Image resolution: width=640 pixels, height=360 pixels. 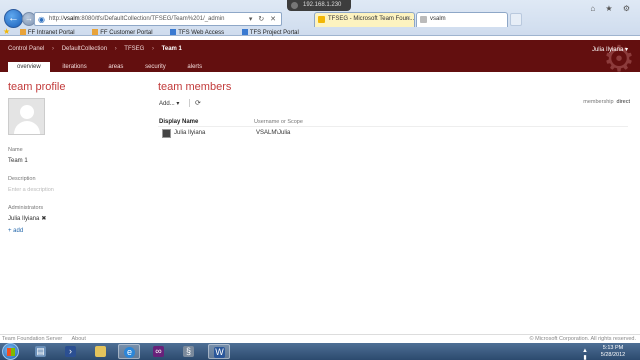 I want to click on taskbar-visual-studio: ∞, so click(x=159, y=351).